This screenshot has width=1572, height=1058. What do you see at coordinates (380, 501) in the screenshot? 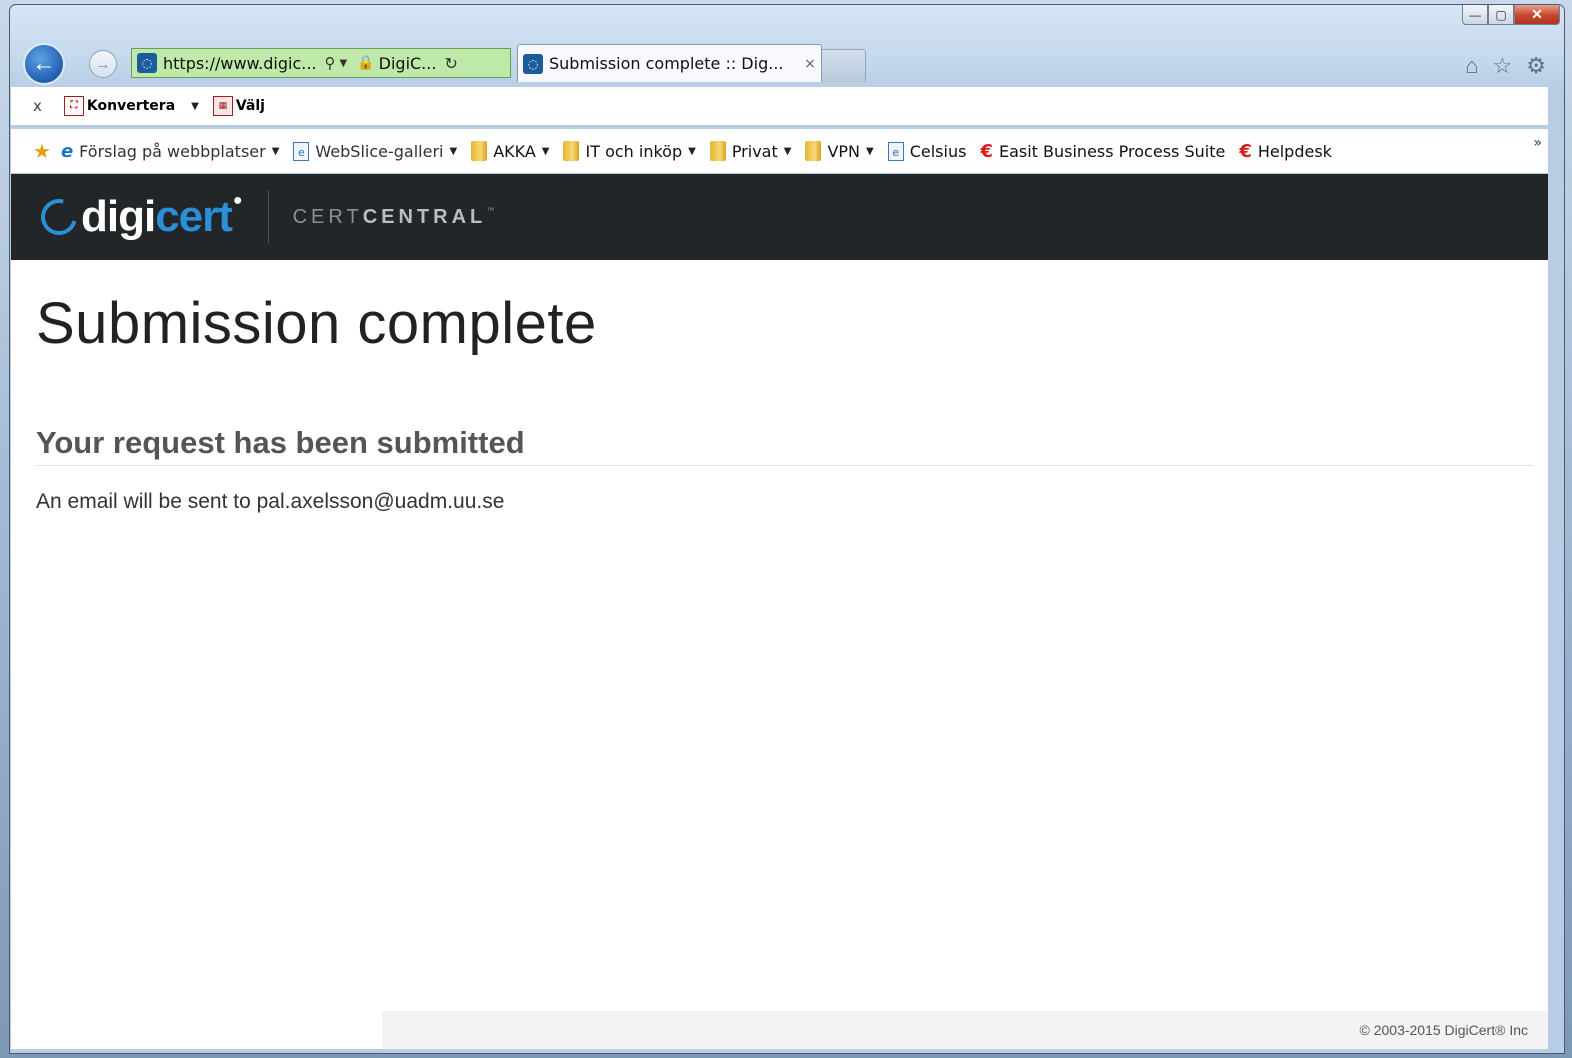
I see `email-address: pal.axelsson@uadm.uu.se` at bounding box center [380, 501].